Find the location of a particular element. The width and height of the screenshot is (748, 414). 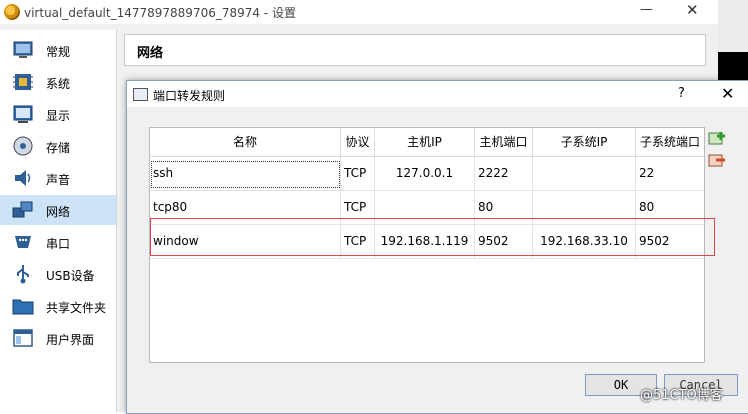

column-header-name: 名称 is located at coordinates (245, 142).